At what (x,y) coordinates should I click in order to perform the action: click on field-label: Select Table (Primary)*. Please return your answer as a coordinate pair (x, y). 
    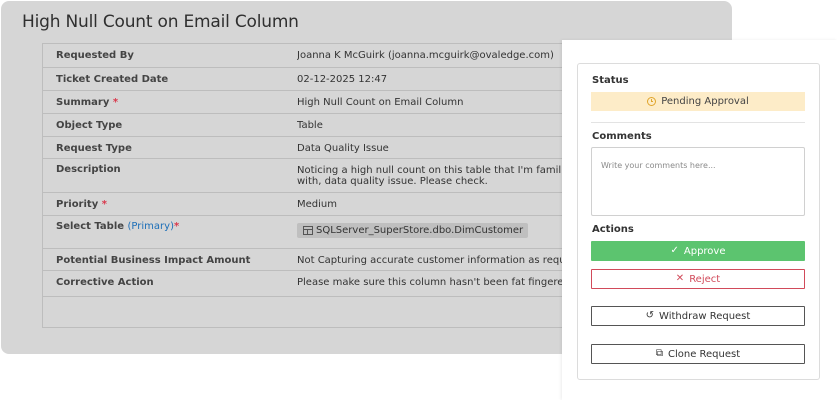
    Looking at the image, I should click on (117, 226).